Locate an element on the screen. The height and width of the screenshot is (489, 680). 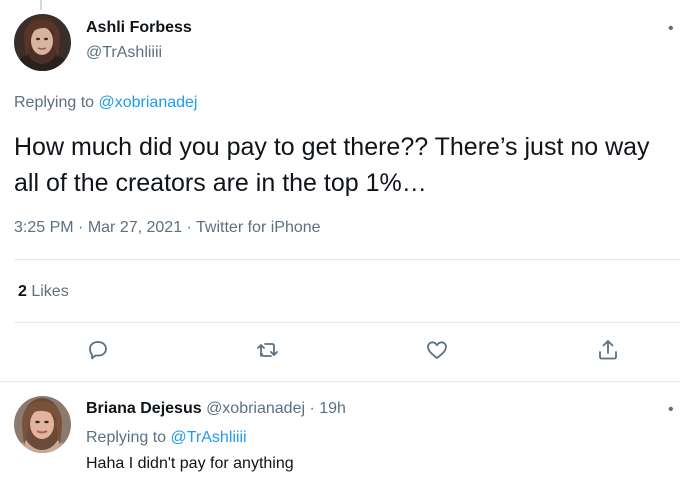
reply-author-name: Briana Dejesus is located at coordinates (144, 408).